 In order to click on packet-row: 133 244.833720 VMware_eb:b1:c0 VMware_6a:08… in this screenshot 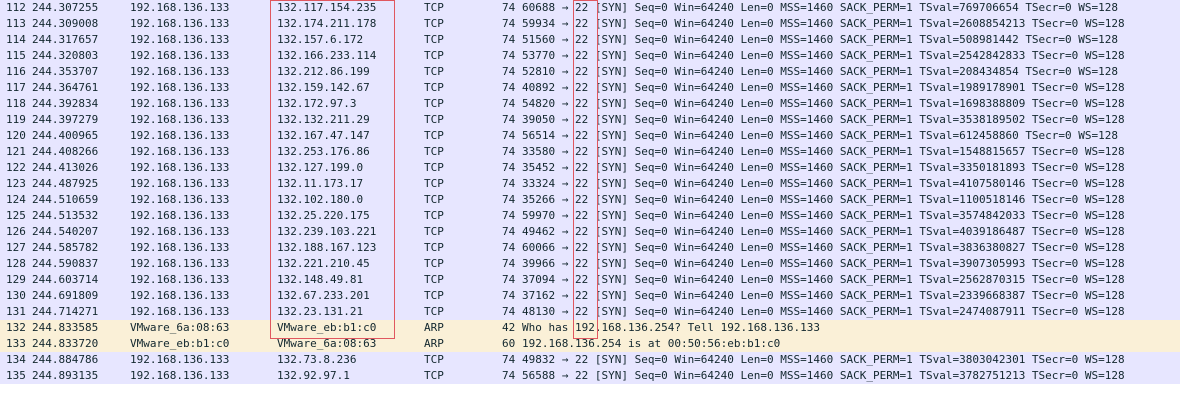, I will do `click(590, 344)`.